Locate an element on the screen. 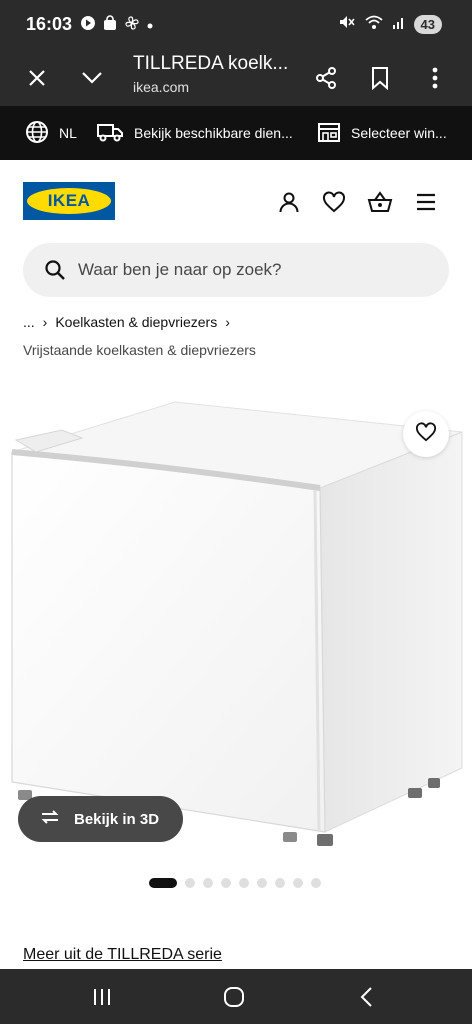  status-icons-right: 43 is located at coordinates (390, 24).